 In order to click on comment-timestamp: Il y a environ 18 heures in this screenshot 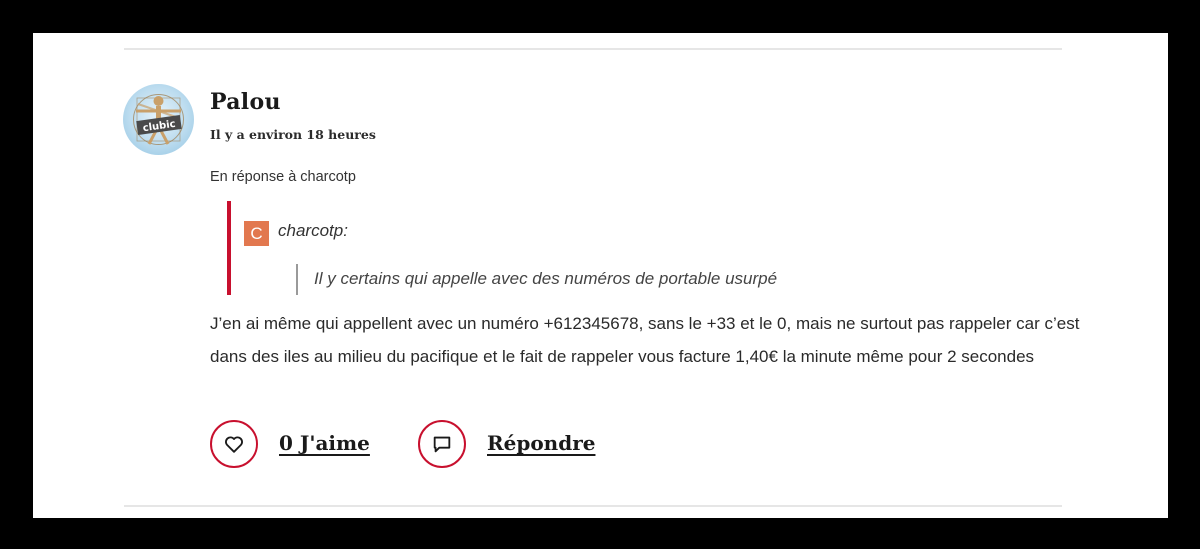, I will do `click(293, 134)`.